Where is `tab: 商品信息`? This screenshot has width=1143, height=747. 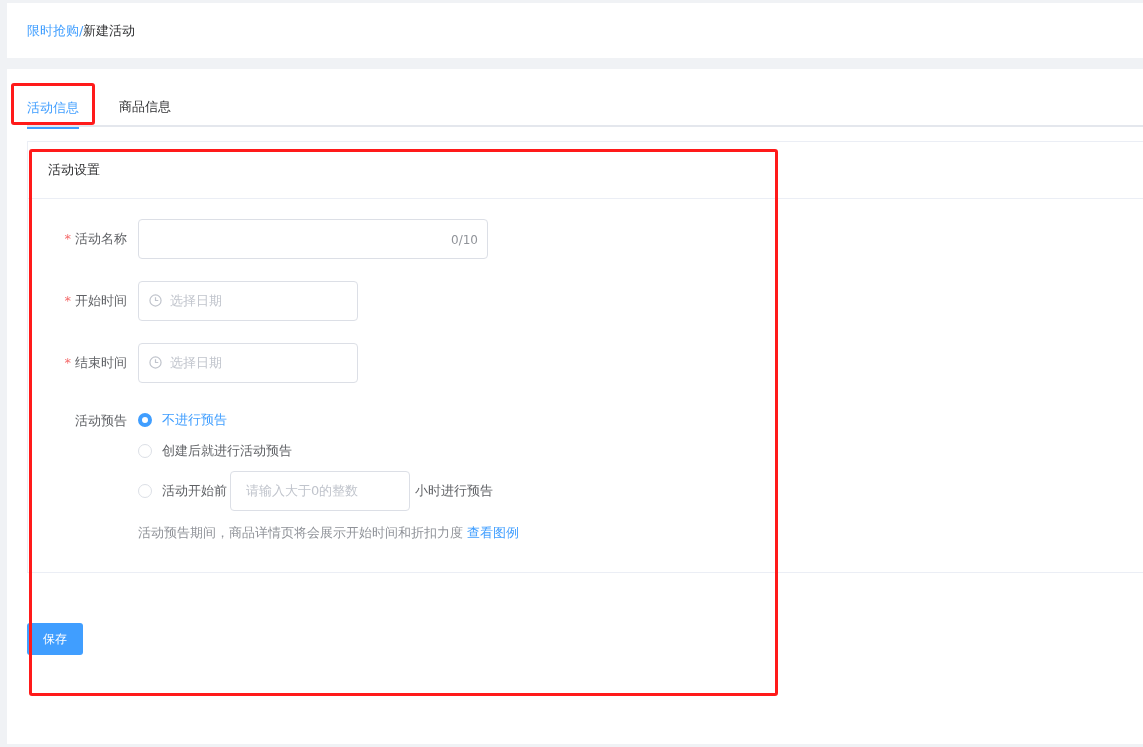
tab: 商品信息 is located at coordinates (145, 107).